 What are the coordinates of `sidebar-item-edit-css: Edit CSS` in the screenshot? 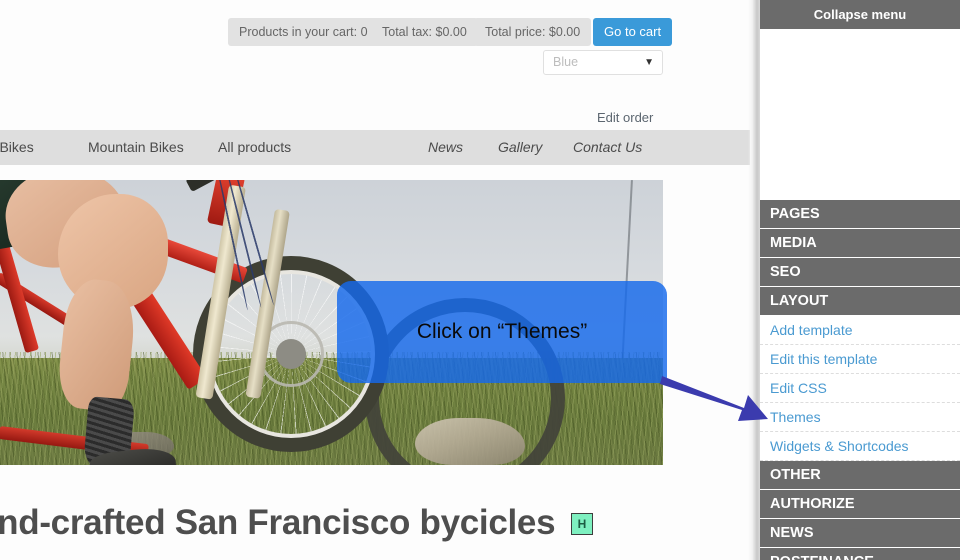 It's located at (860, 388).